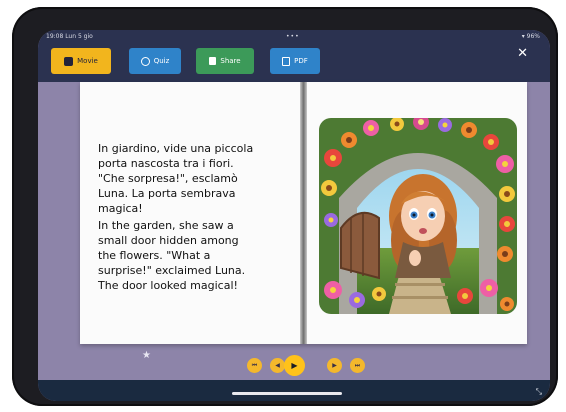 The image size is (566, 412). I want to click on status-battery: ▾ 96%, so click(530, 36).